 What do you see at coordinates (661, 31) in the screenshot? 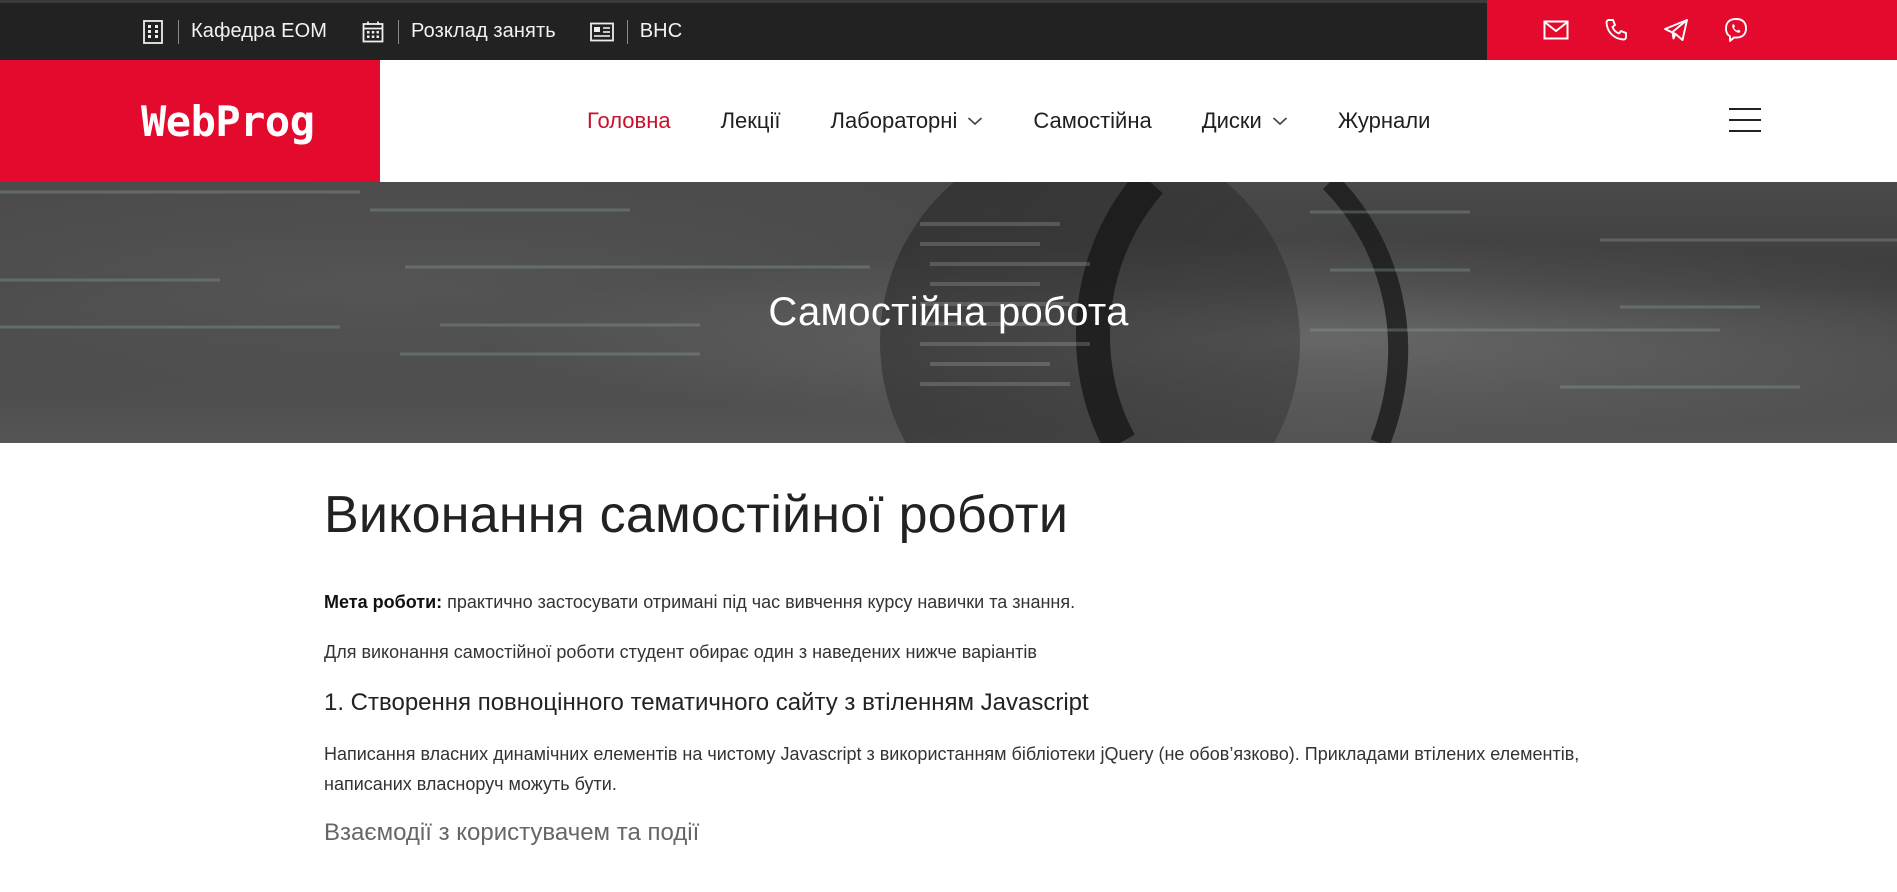
I see `top-link-label: ВНС` at bounding box center [661, 31].